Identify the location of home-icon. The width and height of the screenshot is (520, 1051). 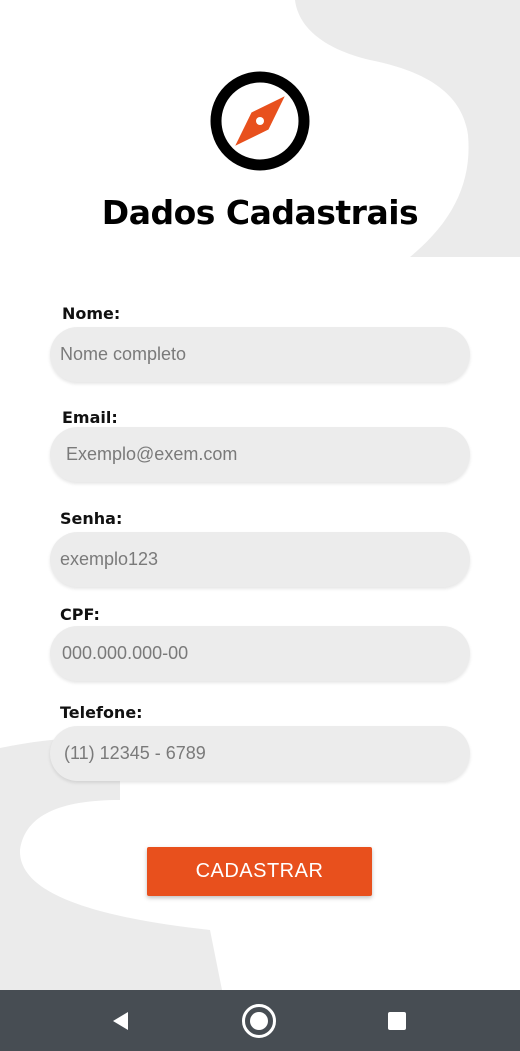
(259, 1020).